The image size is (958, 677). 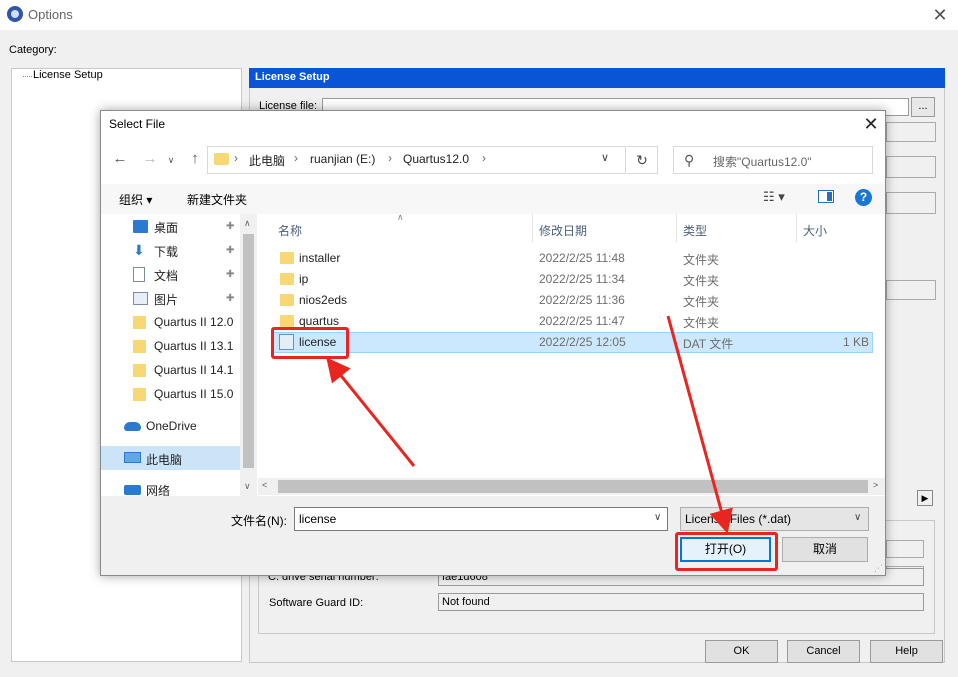 I want to click on filetype-select: License Files (*.dat), so click(x=774, y=519).